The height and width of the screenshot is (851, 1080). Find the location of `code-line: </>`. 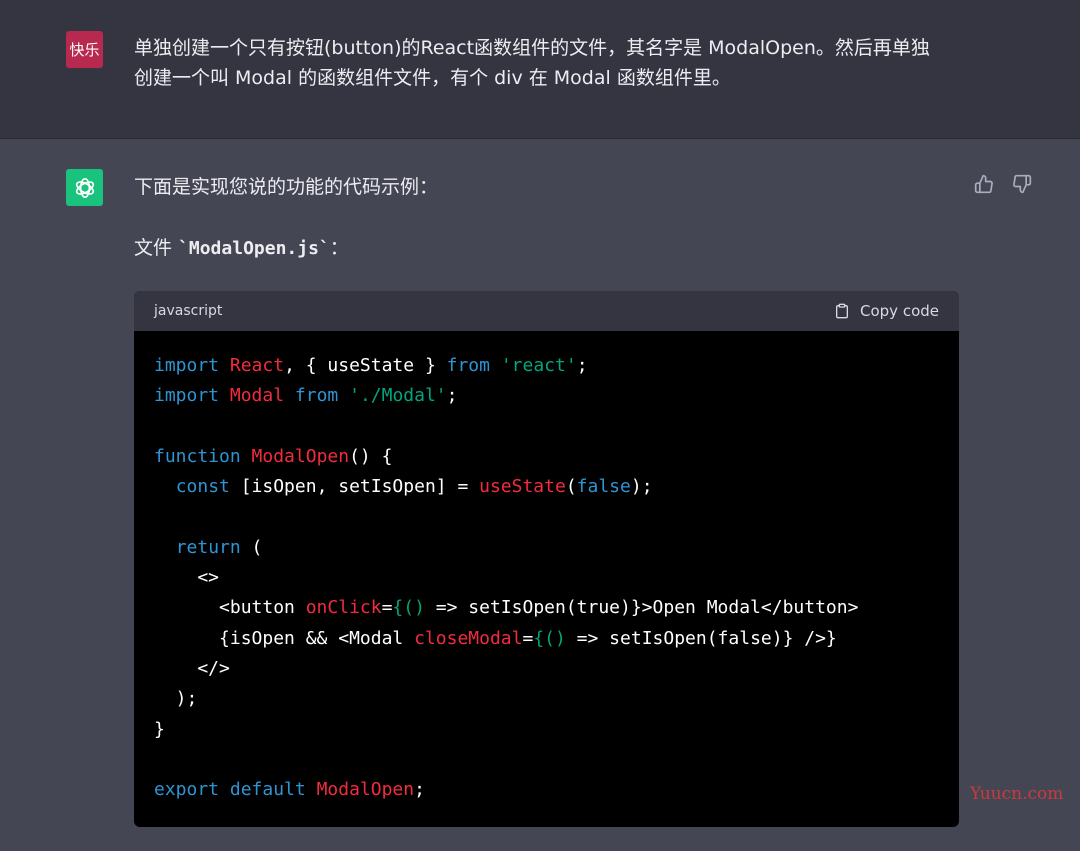

code-line: </> is located at coordinates (546, 669).